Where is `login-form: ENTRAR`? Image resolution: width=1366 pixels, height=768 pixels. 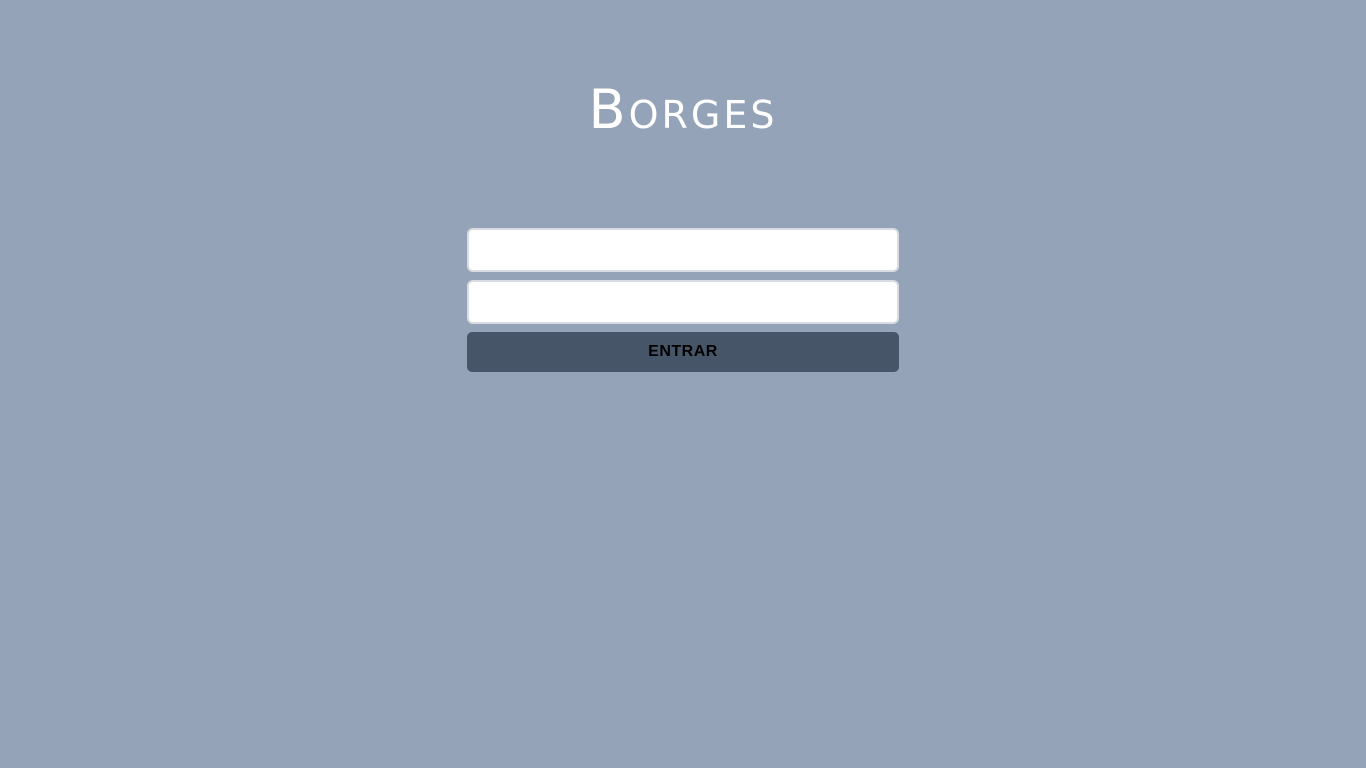 login-form: ENTRAR is located at coordinates (683, 300).